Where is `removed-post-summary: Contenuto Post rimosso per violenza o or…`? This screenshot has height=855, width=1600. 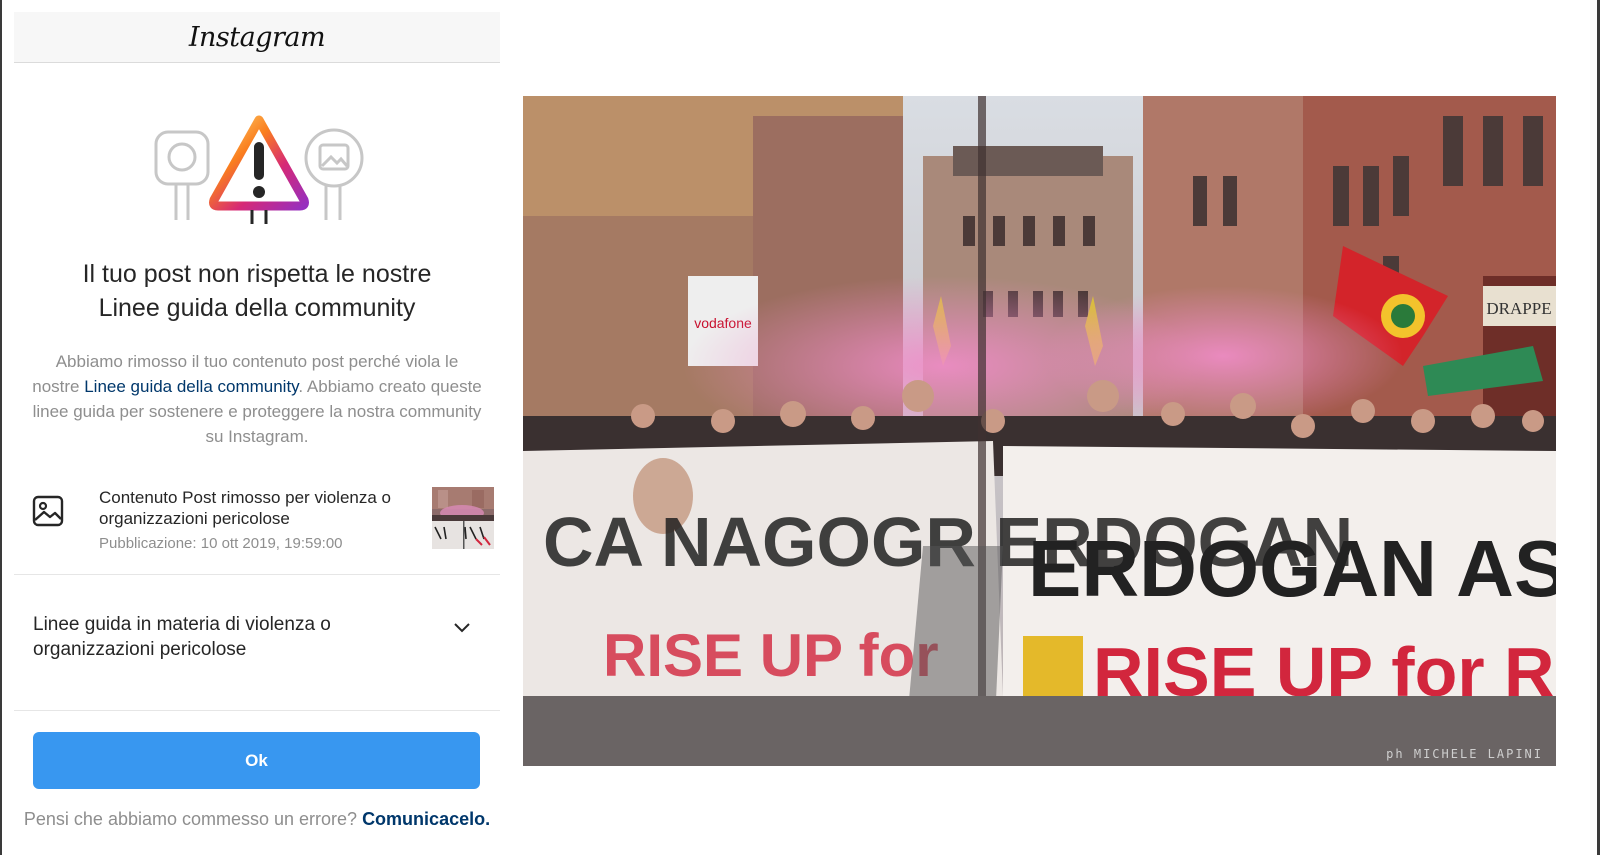 removed-post-summary: Contenuto Post rimosso per violenza o or… is located at coordinates (265, 520).